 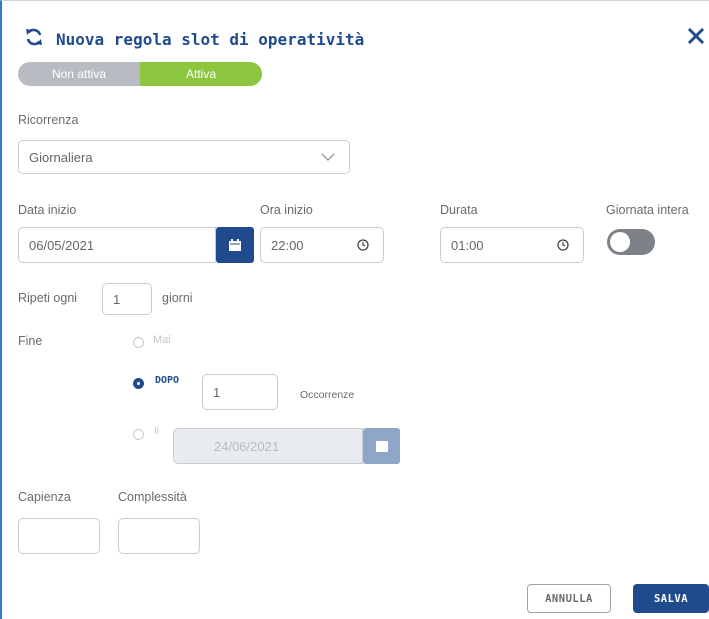 I want to click on capacity-label: Capienza, so click(x=44, y=497).